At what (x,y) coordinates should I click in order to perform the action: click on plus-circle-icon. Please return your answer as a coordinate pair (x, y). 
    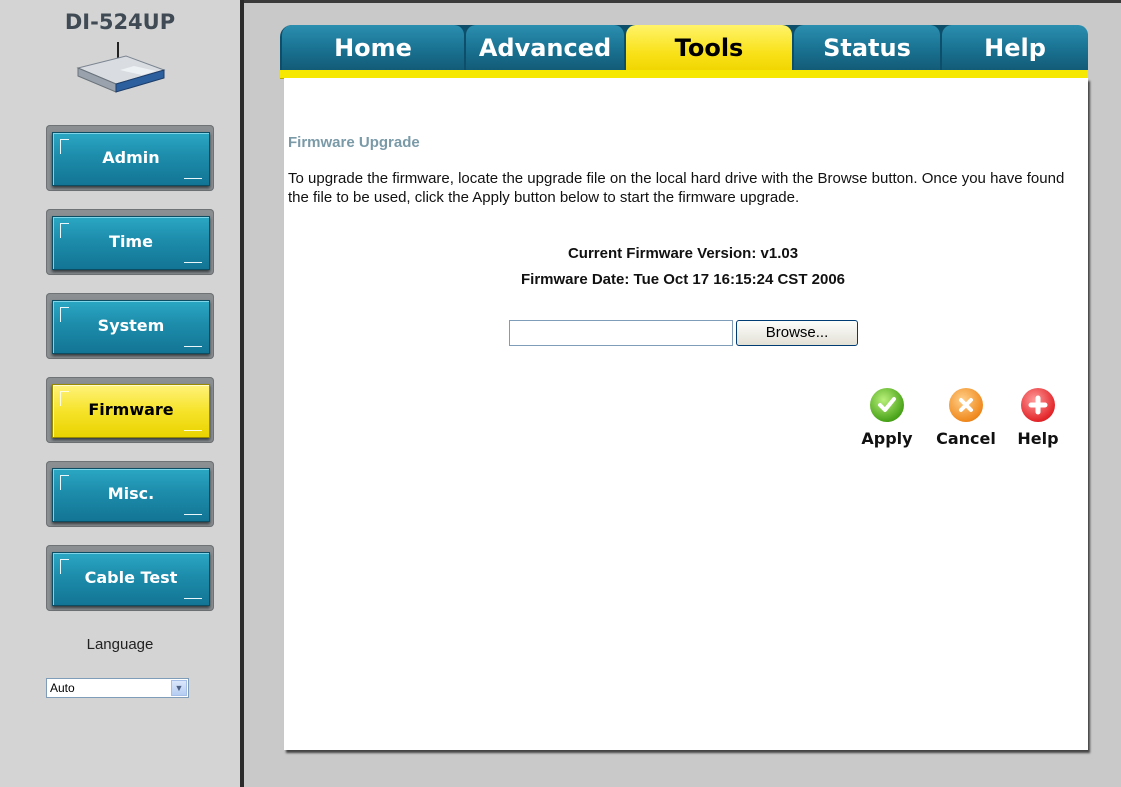
    Looking at the image, I should click on (1038, 405).